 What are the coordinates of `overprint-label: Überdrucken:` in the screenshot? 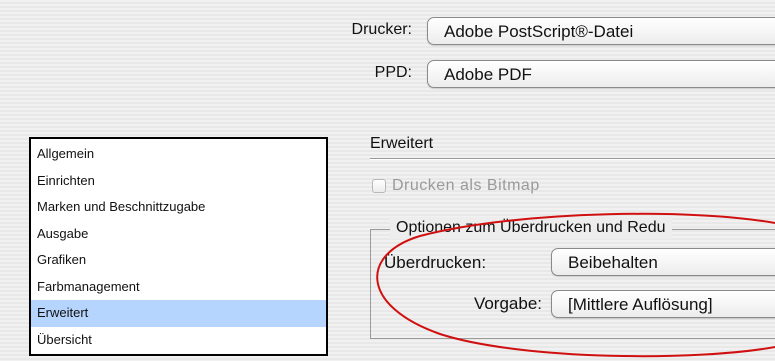 It's located at (435, 262).